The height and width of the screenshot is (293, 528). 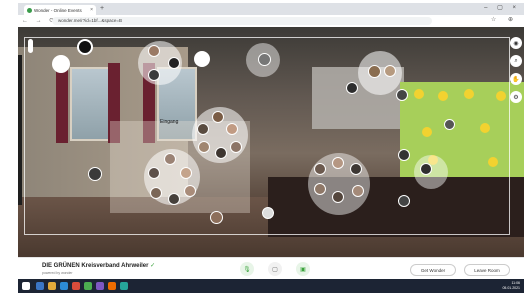 I want to click on get-wonder-label: Get Wonder, so click(x=433, y=270).